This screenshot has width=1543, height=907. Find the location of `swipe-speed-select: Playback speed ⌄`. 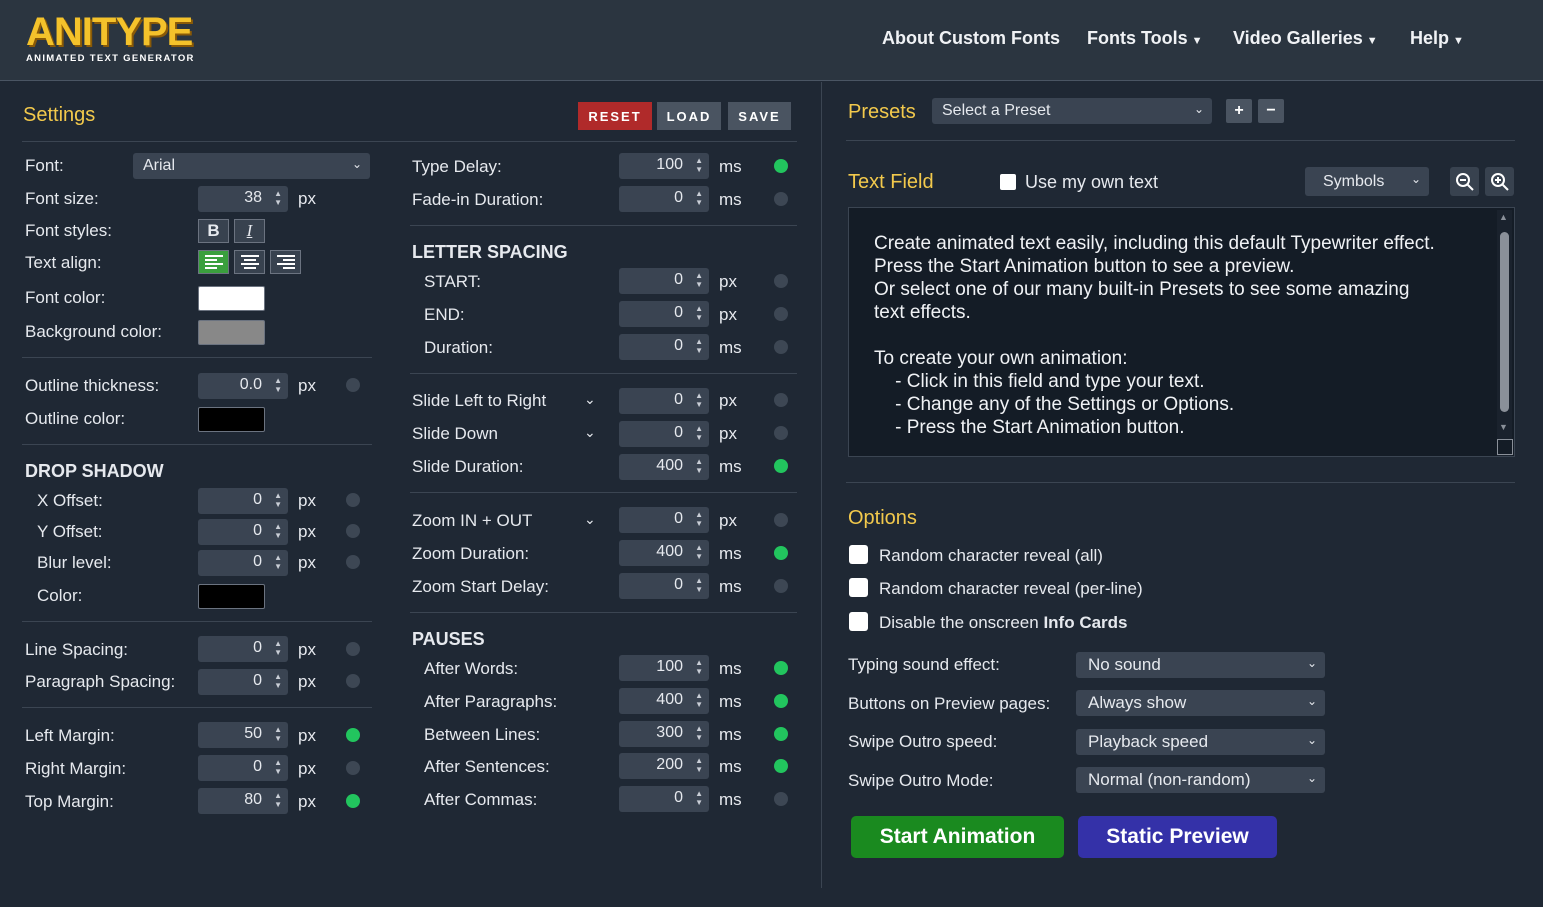

swipe-speed-select: Playback speed ⌄ is located at coordinates (1200, 742).